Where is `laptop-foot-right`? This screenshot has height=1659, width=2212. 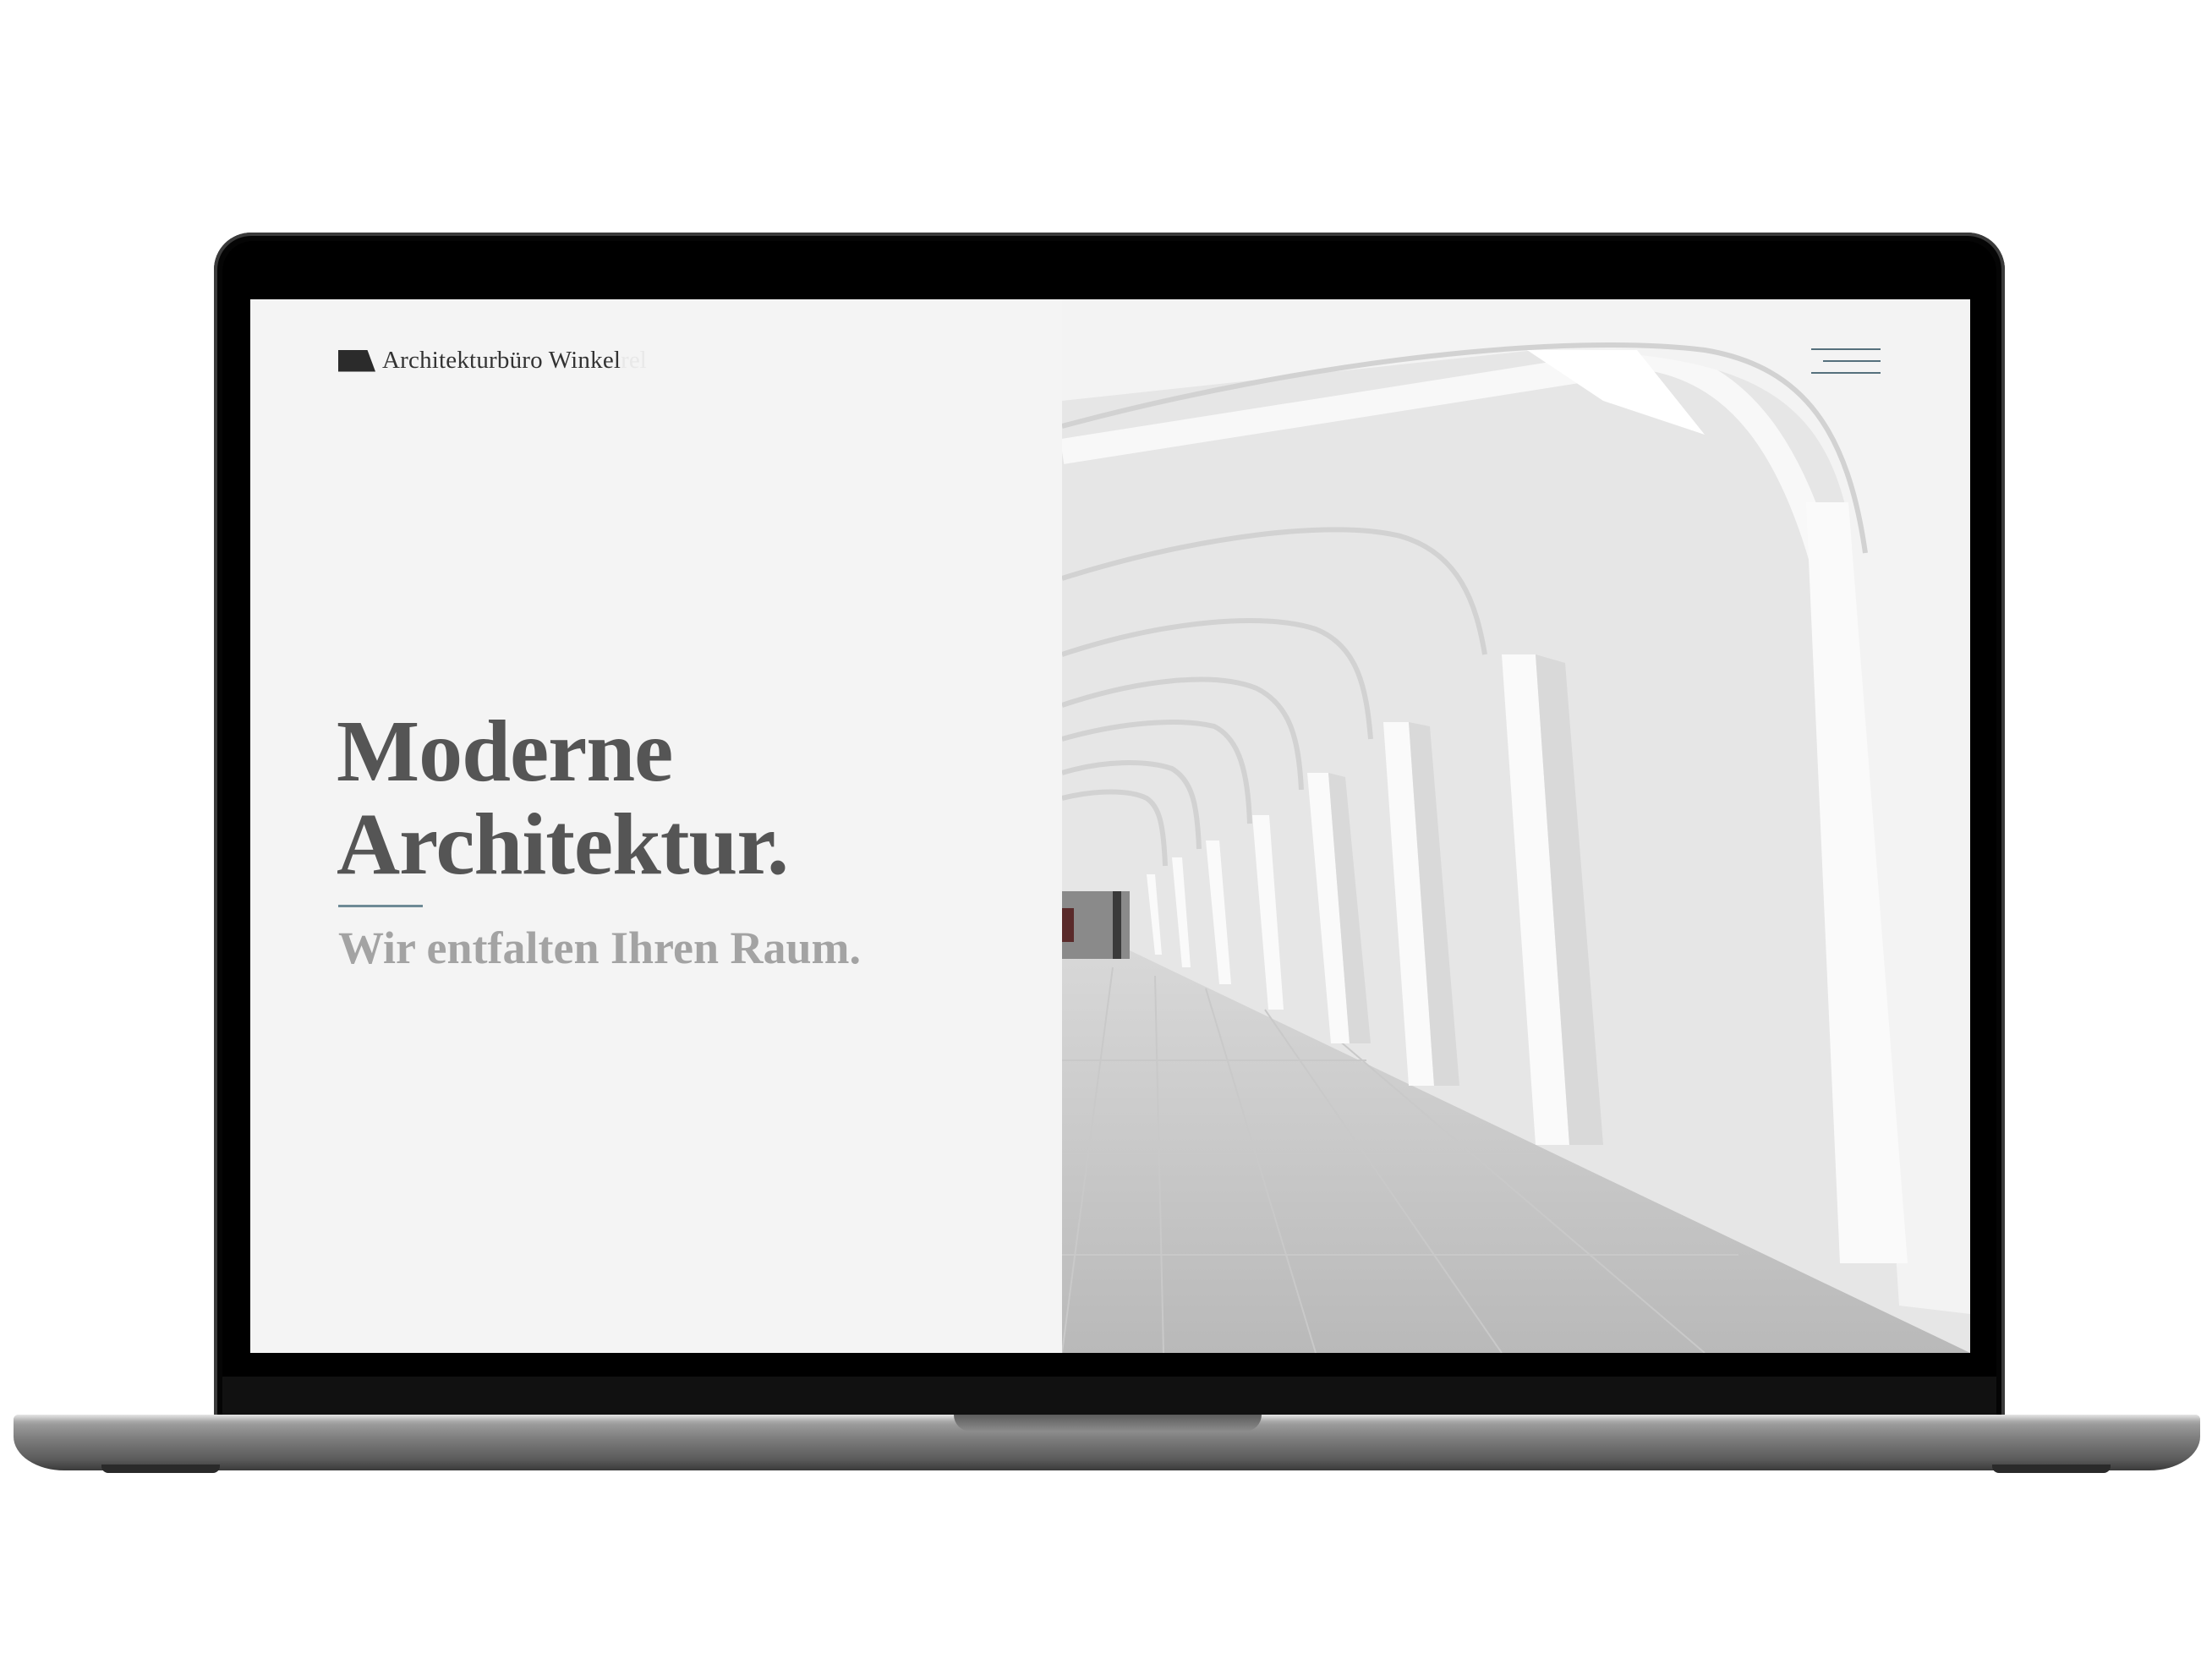 laptop-foot-right is located at coordinates (2051, 1469).